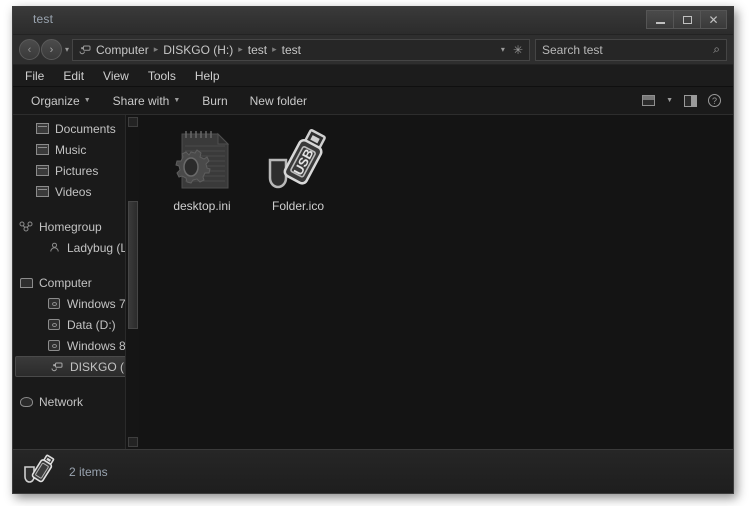 The height and width of the screenshot is (506, 750). I want to click on maximize-icon, so click(687, 19).